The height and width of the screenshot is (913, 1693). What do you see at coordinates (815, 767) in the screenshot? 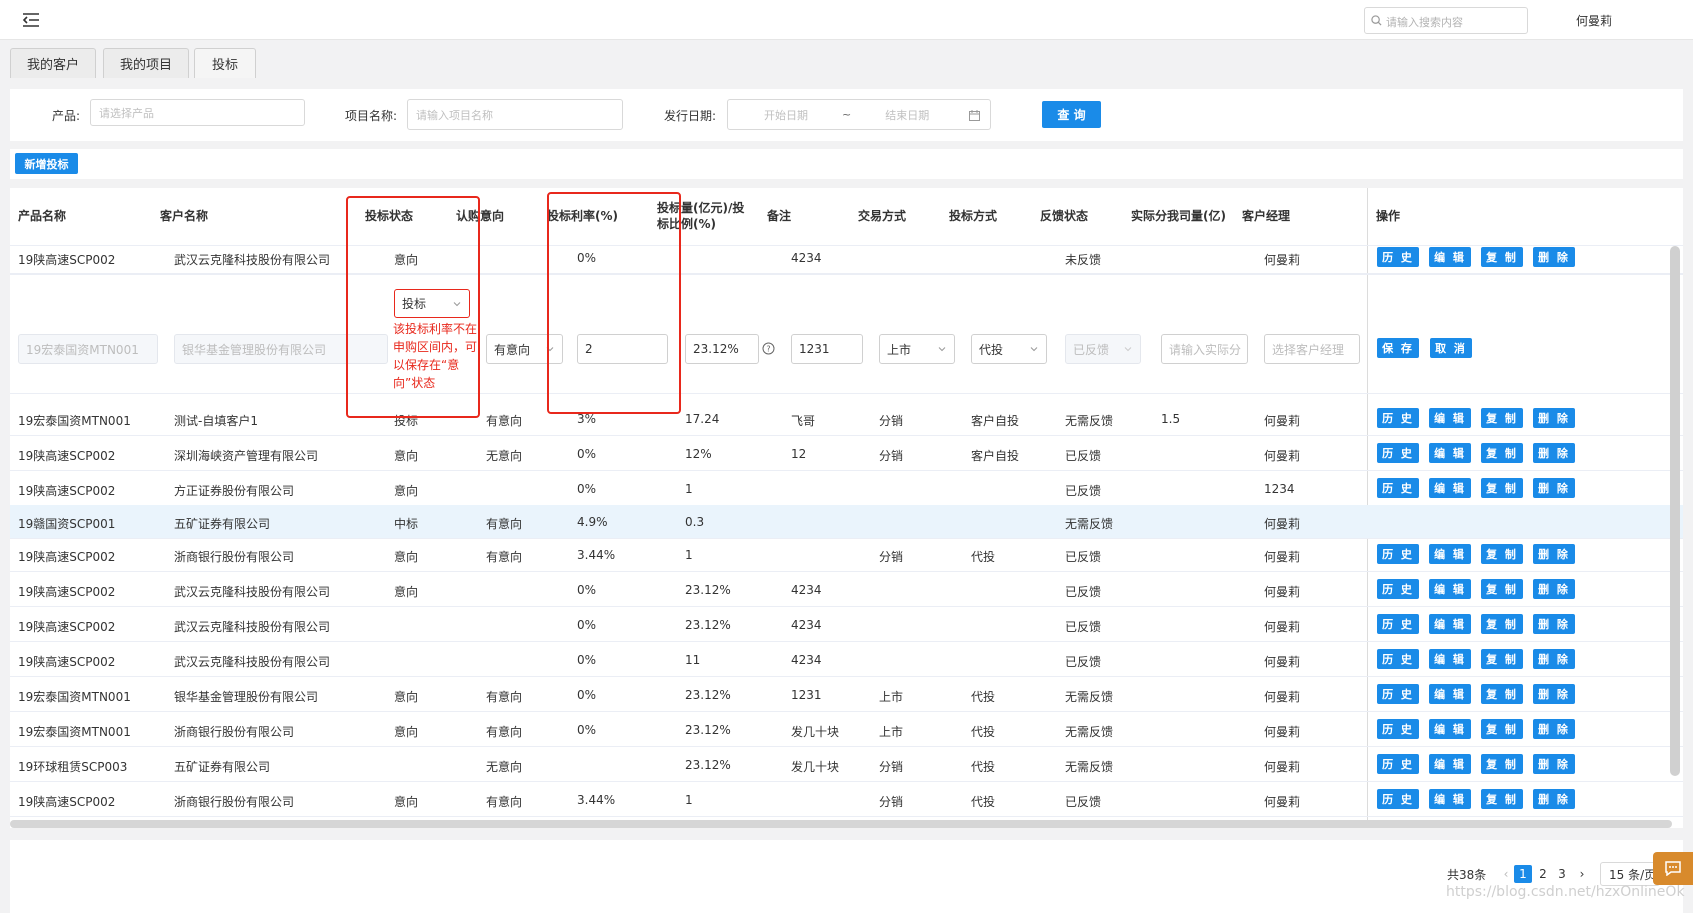
I see `table-cell: 发几十块` at bounding box center [815, 767].